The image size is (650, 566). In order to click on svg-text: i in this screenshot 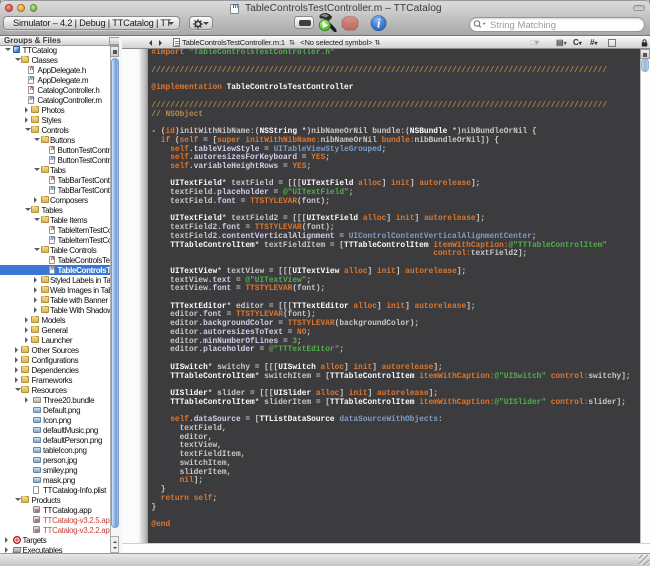, I will do `click(379, 23)`.